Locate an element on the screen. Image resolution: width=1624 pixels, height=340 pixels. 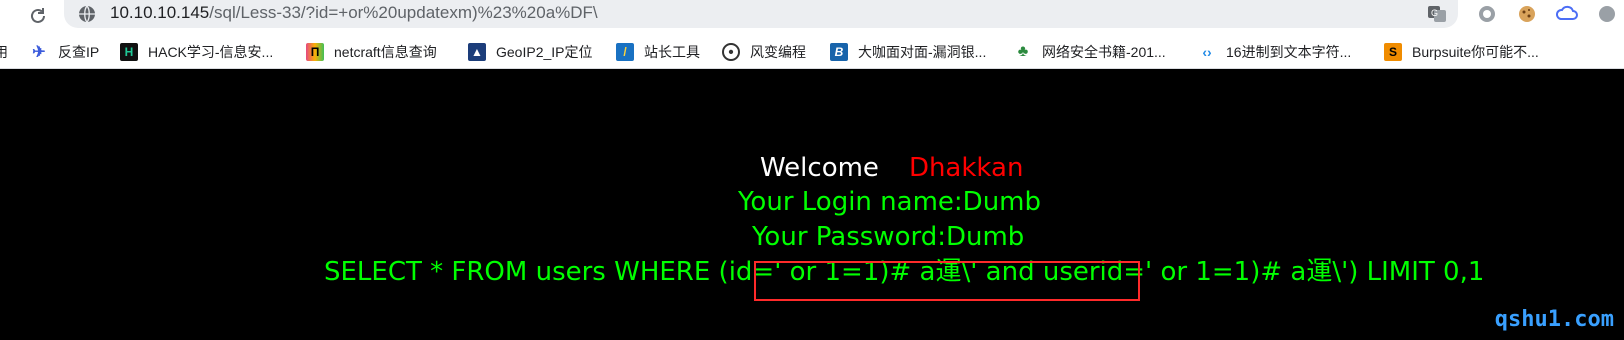
record-icon is located at coordinates (1487, 14).